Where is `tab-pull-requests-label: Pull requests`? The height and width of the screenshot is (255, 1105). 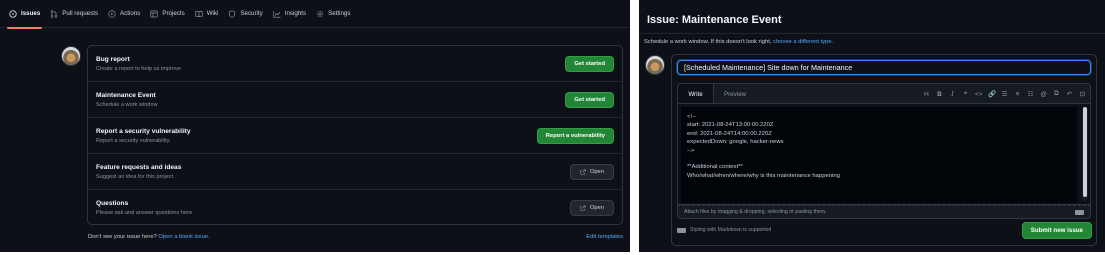 tab-pull-requests-label: Pull requests is located at coordinates (80, 13).